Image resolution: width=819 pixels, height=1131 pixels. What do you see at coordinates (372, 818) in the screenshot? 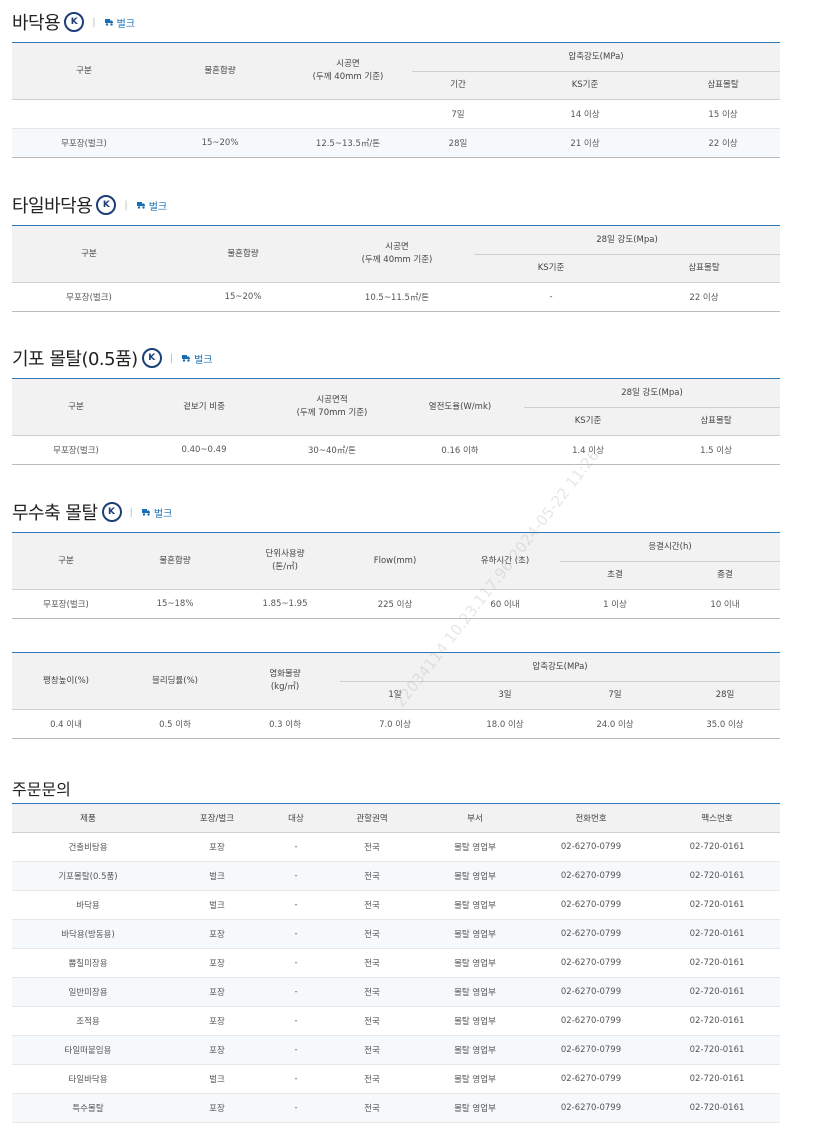
I see `order-header-cell: 관할권역` at bounding box center [372, 818].